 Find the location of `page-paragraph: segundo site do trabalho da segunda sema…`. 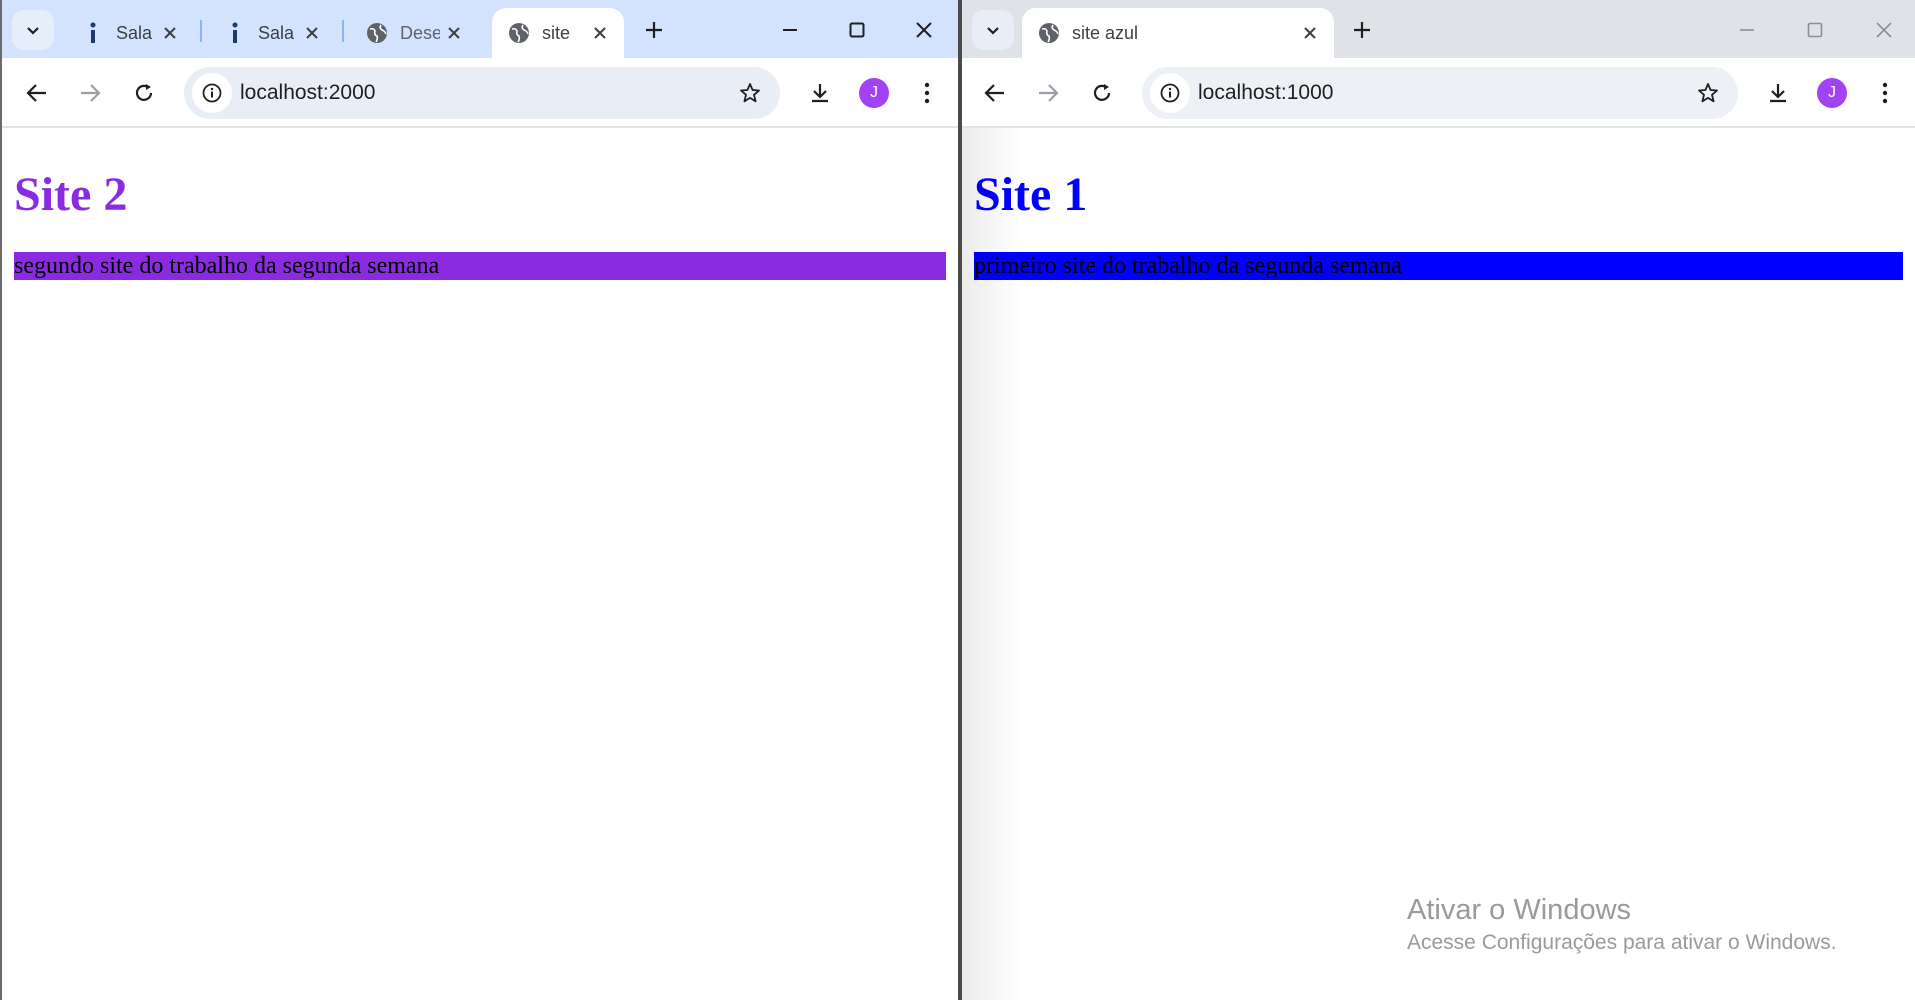

page-paragraph: segundo site do trabalho da segunda sema… is located at coordinates (480, 265).